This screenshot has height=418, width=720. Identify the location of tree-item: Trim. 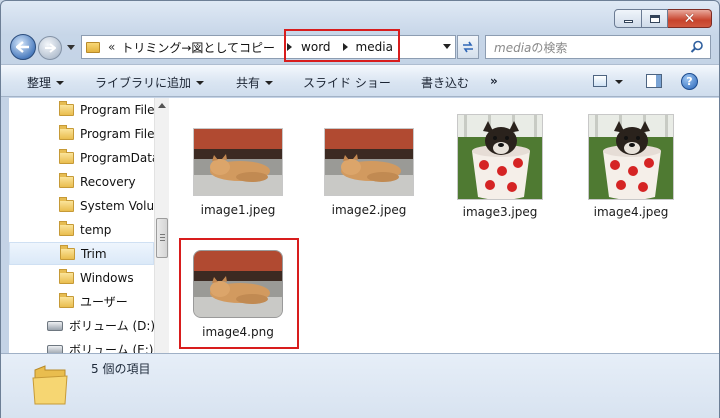
(81, 253).